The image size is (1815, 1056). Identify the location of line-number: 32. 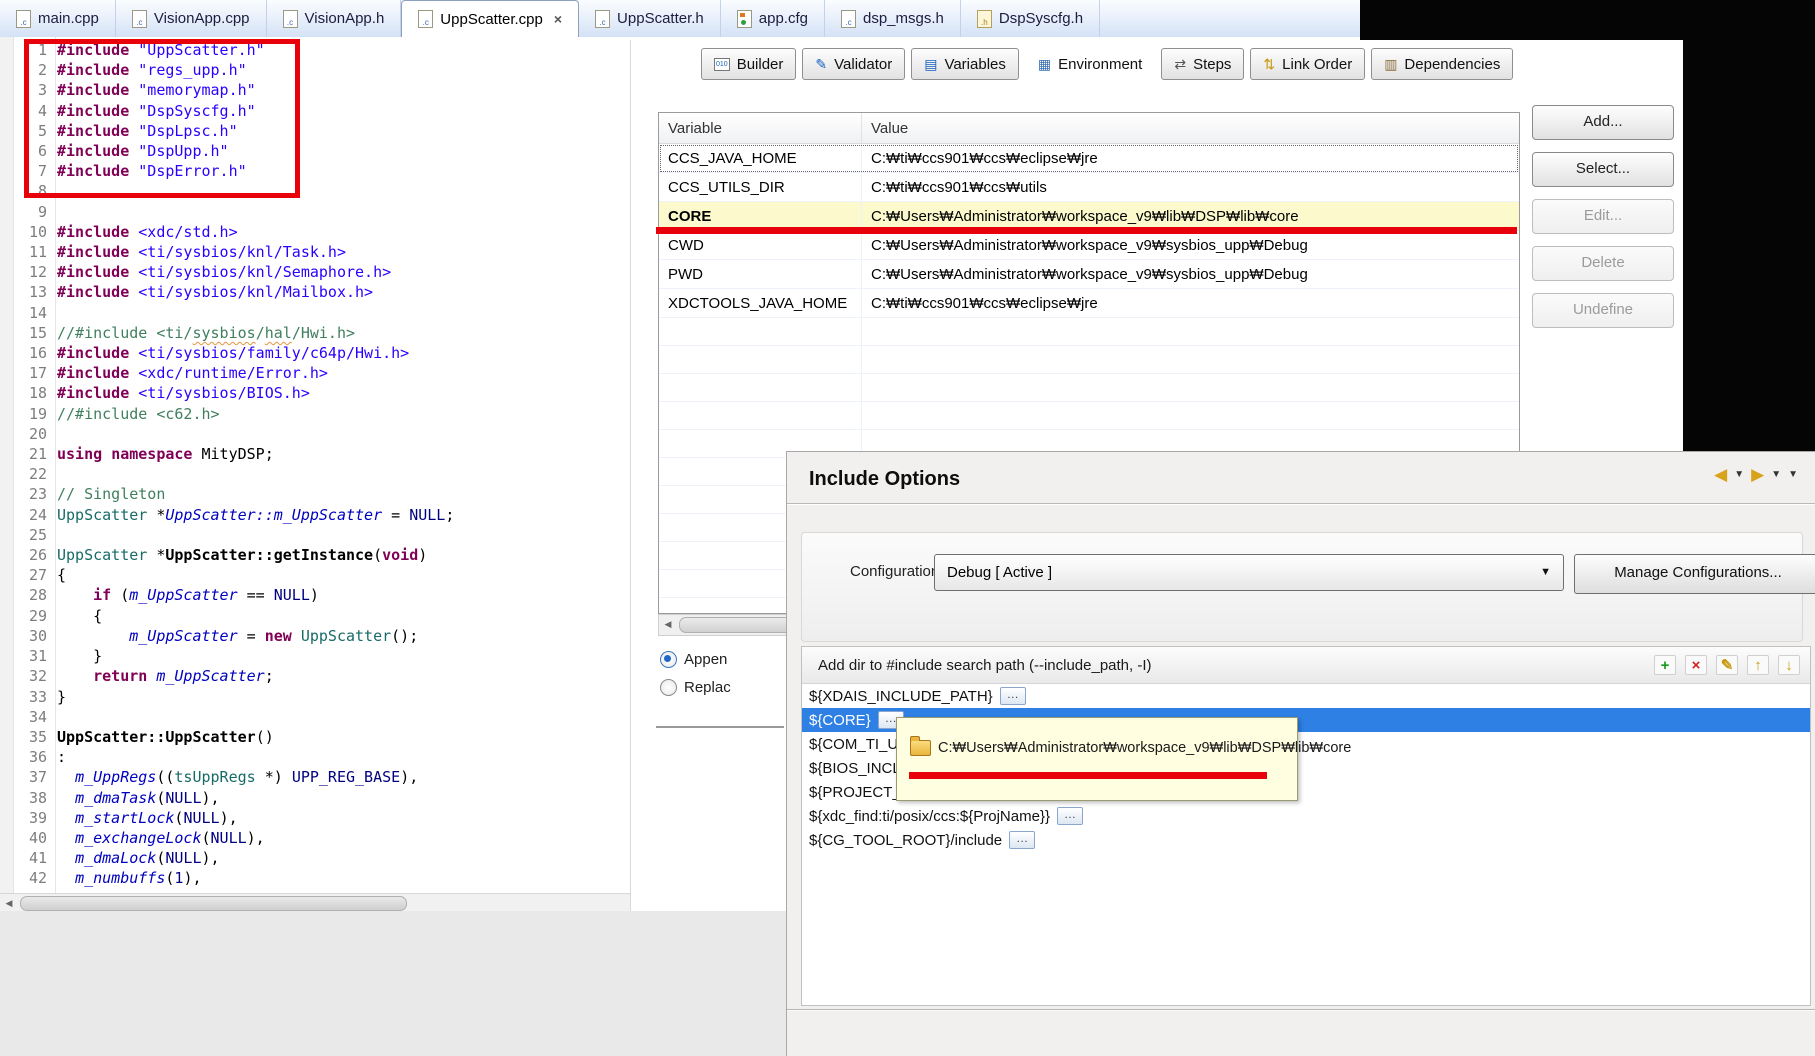
(37, 676).